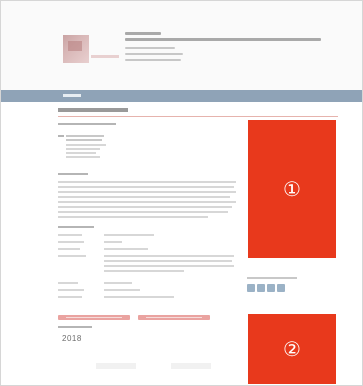 The height and width of the screenshot is (386, 363). What do you see at coordinates (181, 96) in the screenshot?
I see `navigation-bar` at bounding box center [181, 96].